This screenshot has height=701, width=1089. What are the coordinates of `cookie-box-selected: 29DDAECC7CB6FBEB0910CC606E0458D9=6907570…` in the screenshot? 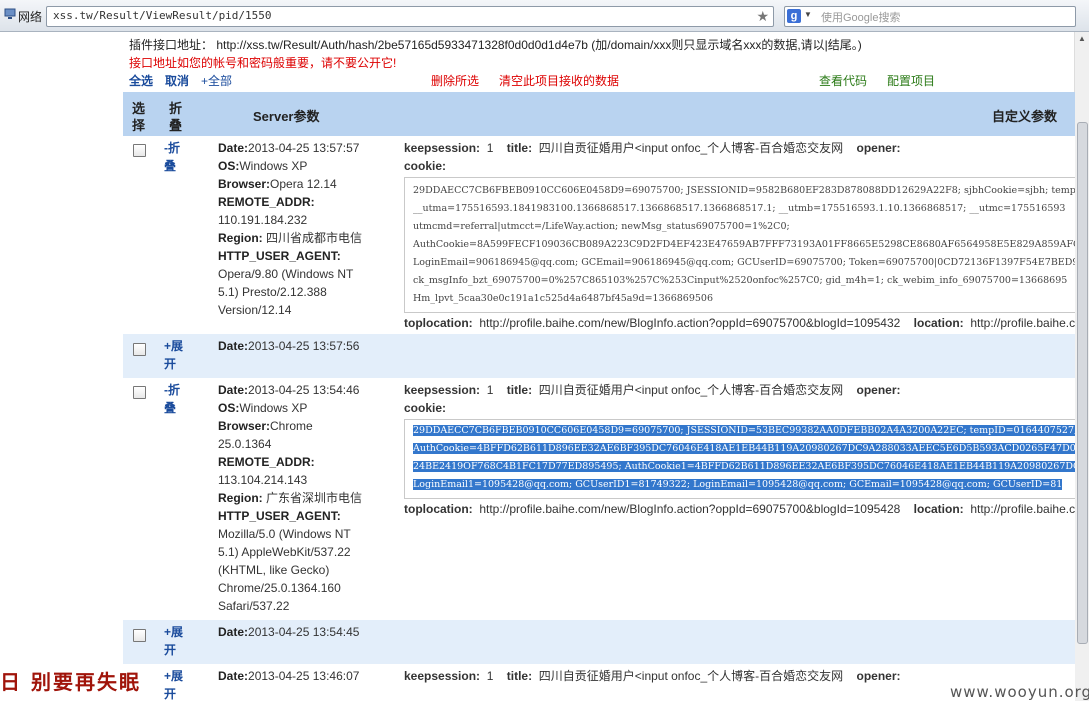 It's located at (739, 459).